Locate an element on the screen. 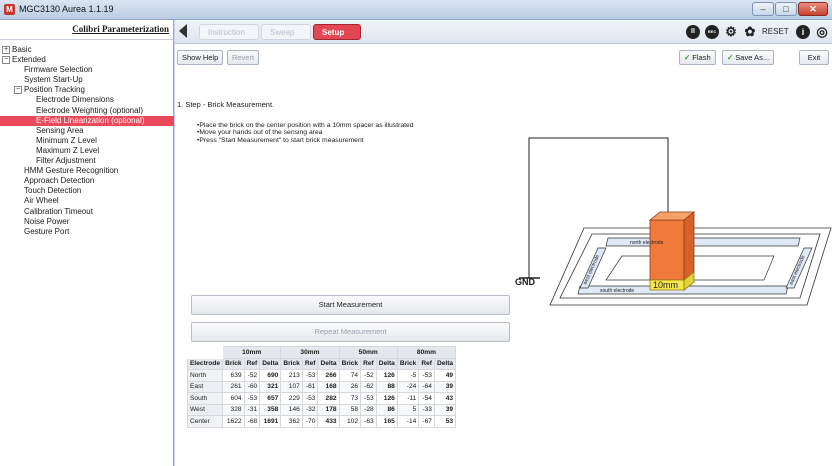  tree-item-approach-detection: Approach Detection is located at coordinates (87, 181).